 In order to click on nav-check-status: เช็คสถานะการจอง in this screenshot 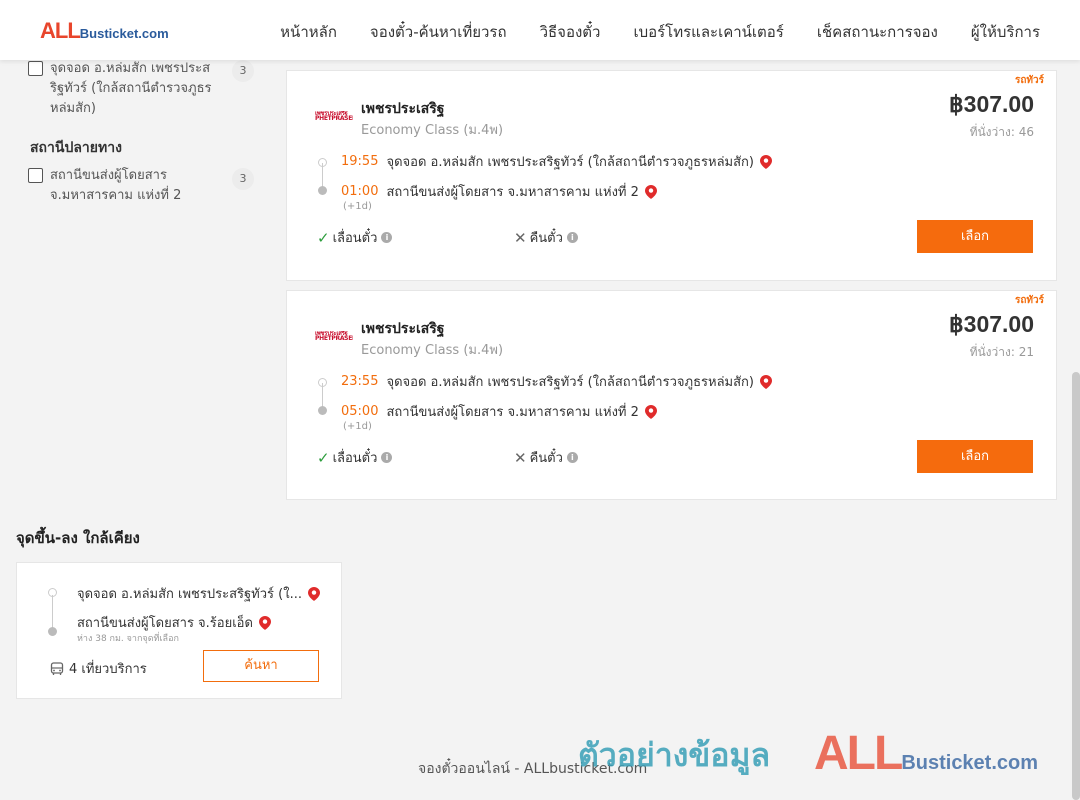, I will do `click(877, 32)`.